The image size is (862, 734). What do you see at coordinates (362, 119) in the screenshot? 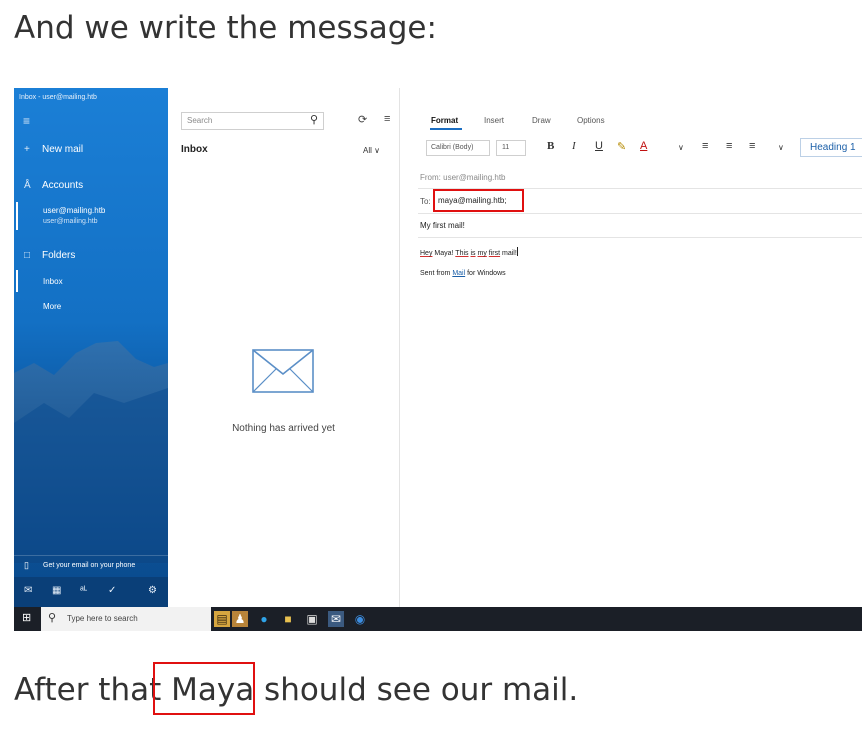
I see `sync-icon: ⟳` at bounding box center [362, 119].